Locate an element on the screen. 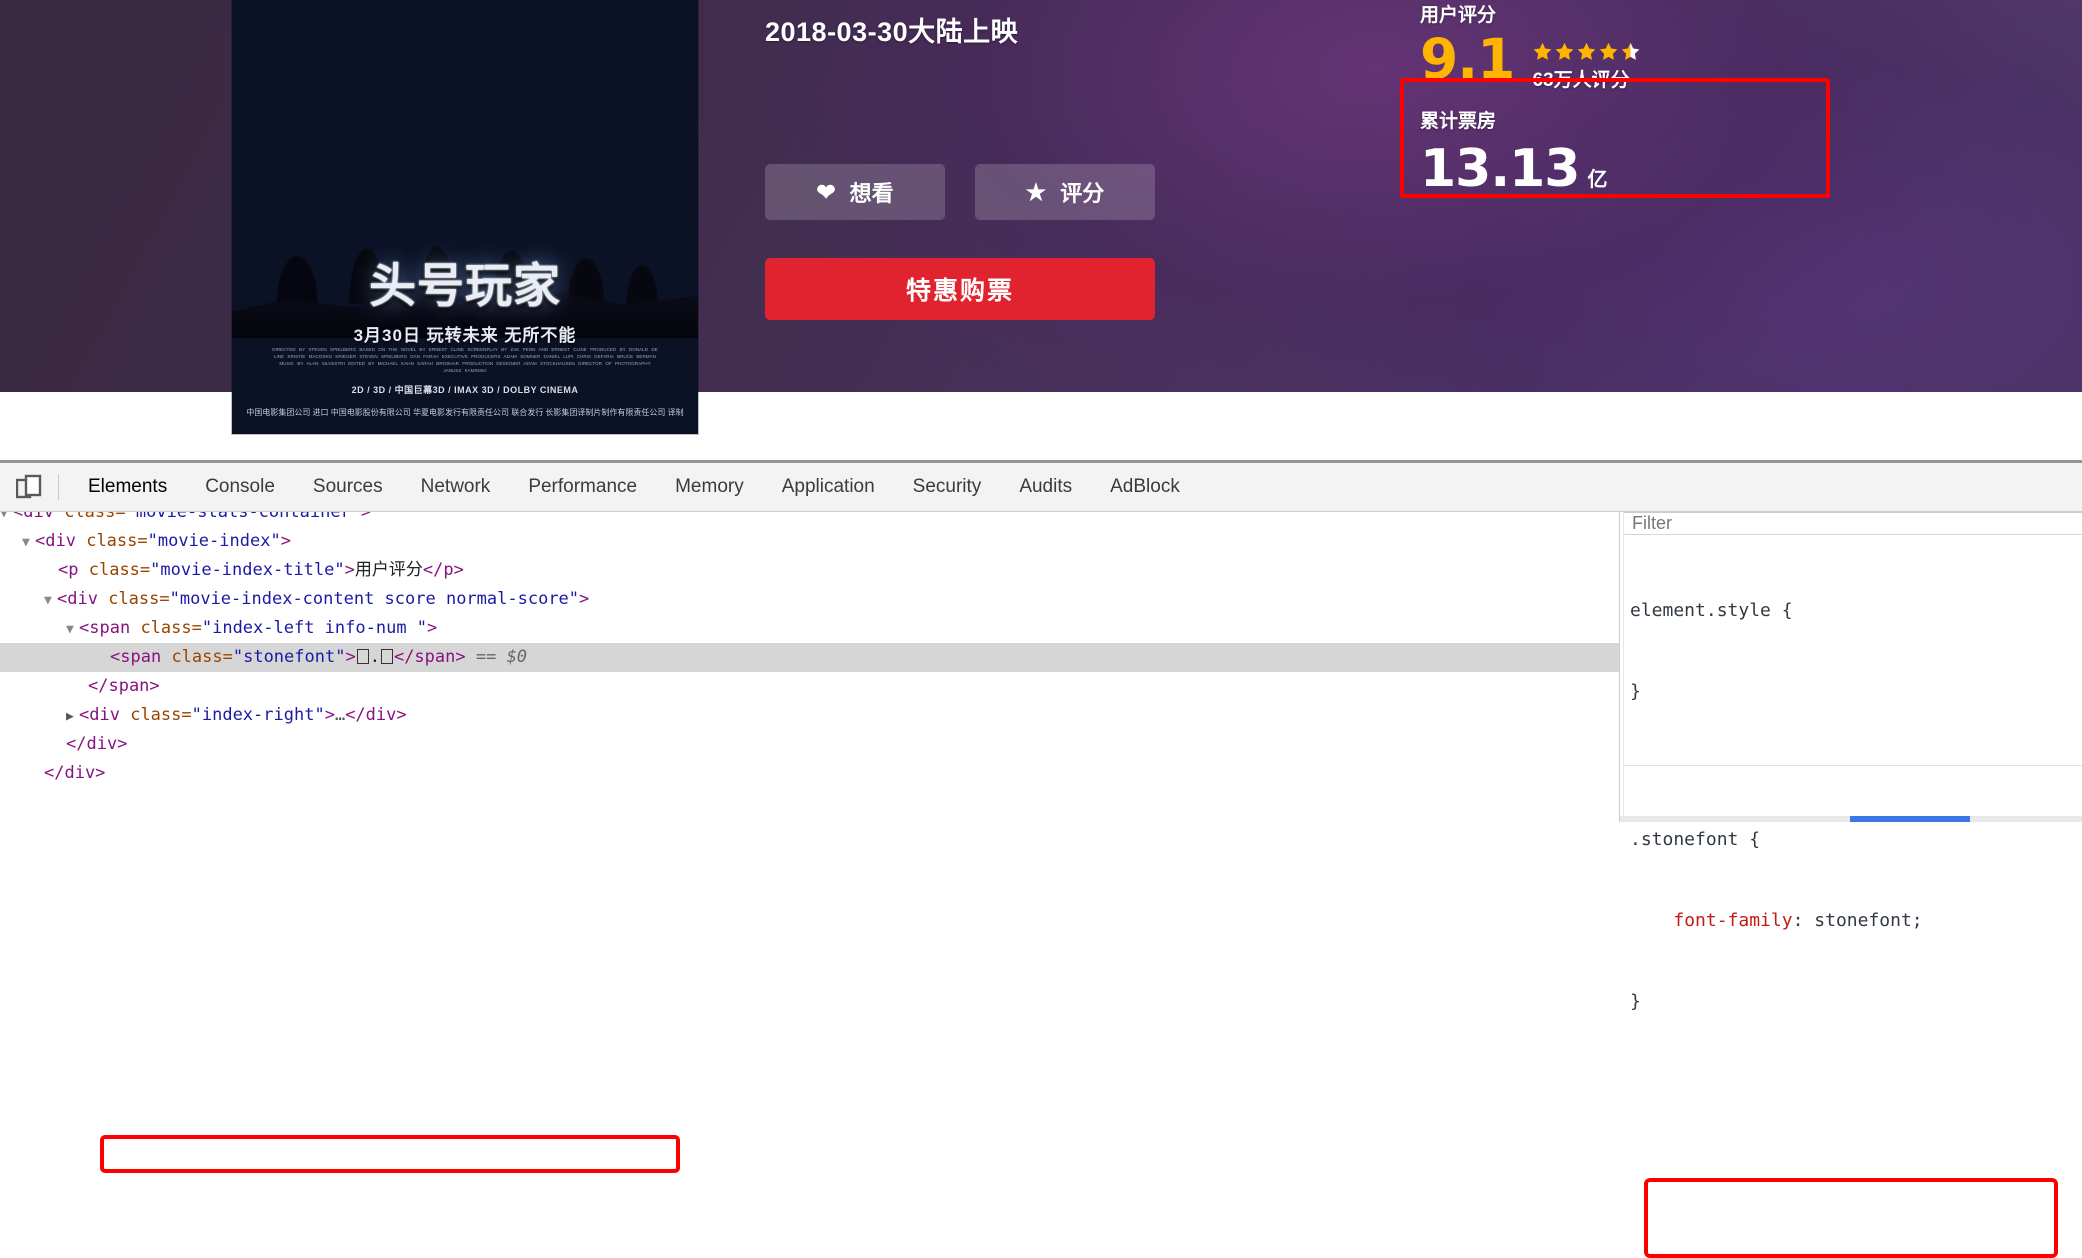  poster-tagline: 3月30日 玩转未来 无所不能 is located at coordinates (465, 335).